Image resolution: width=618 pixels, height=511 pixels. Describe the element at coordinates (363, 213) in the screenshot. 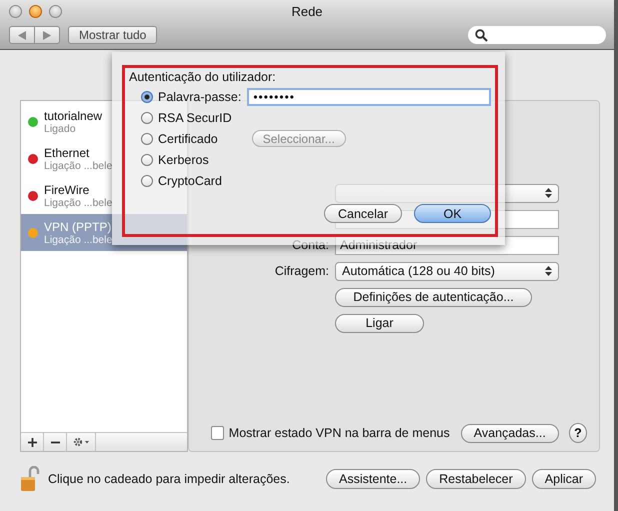

I see `cancel-button: Cancelar` at that location.